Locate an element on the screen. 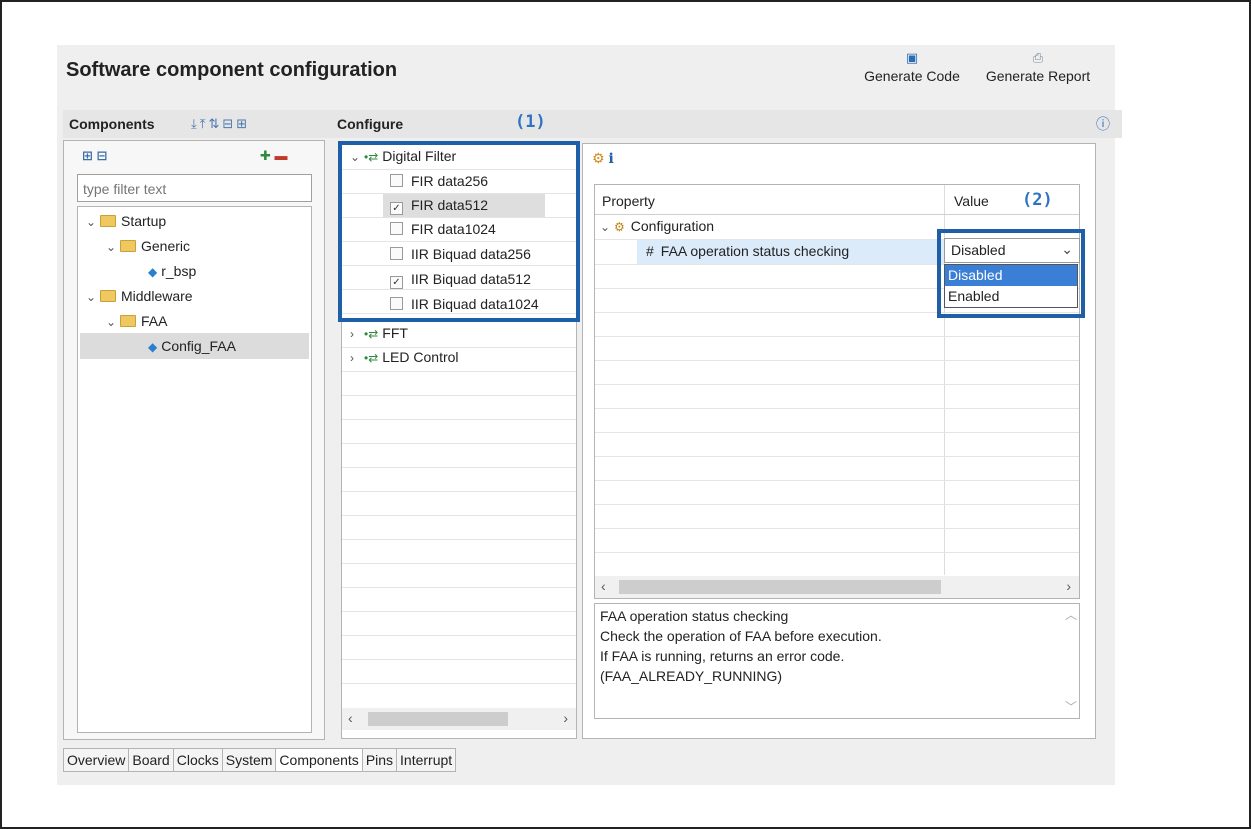 This screenshot has height=829, width=1251. generate-code-icon: ▣ is located at coordinates (912, 57).